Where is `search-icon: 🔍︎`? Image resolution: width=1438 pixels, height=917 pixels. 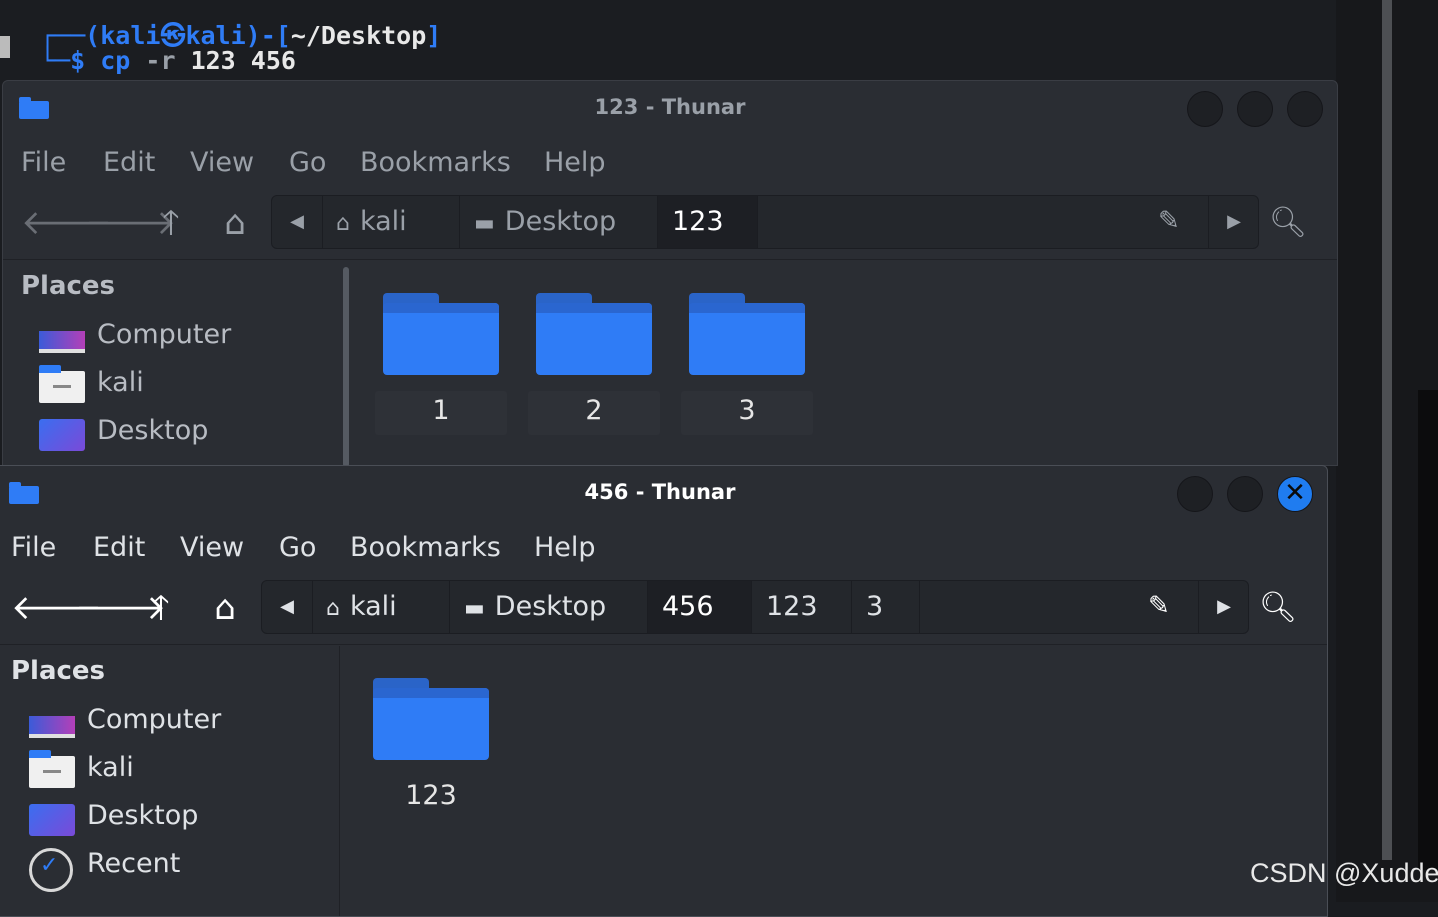
search-icon: 🔍︎ is located at coordinates (1288, 222).